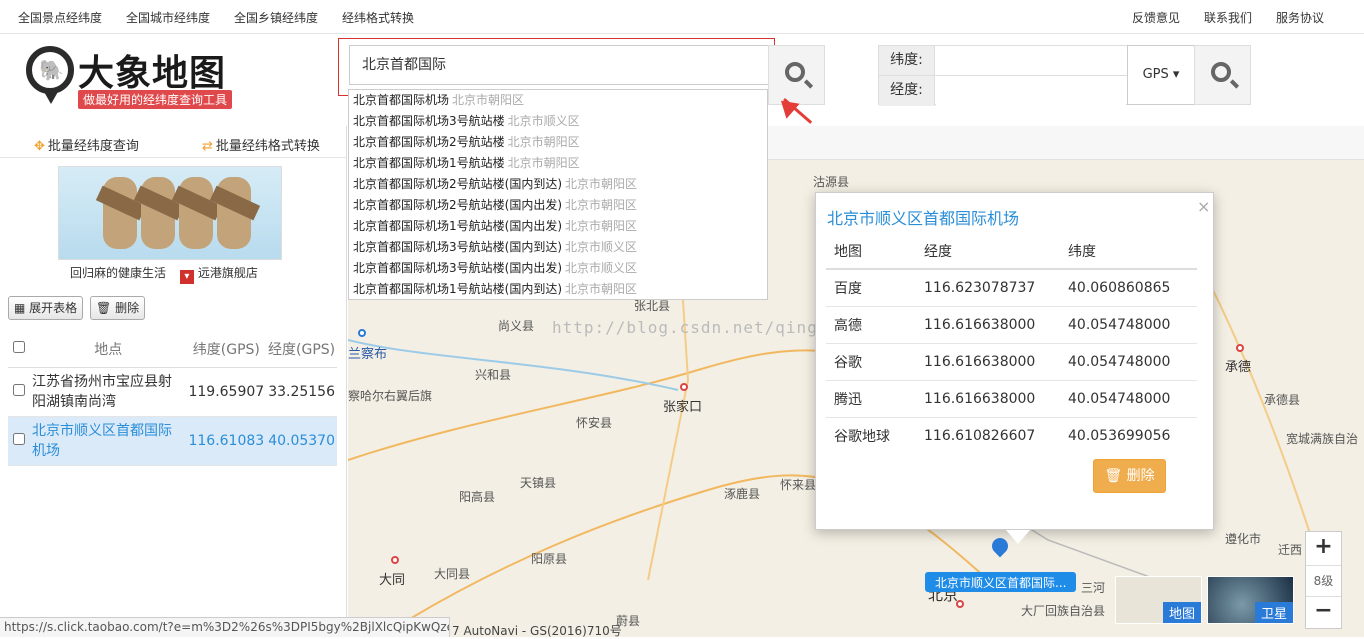 This screenshot has height=639, width=1364. Describe the element at coordinates (1323, 546) in the screenshot. I see `zoom-in-button: +` at that location.